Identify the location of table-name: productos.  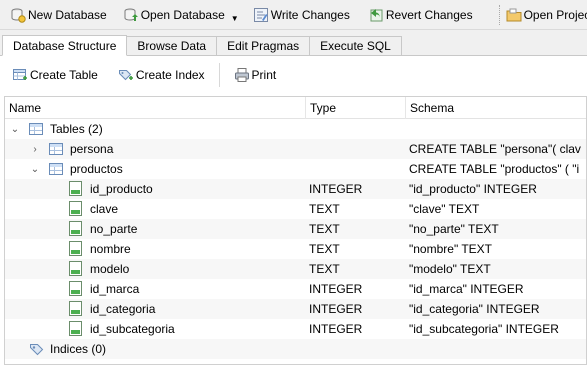
(96, 169).